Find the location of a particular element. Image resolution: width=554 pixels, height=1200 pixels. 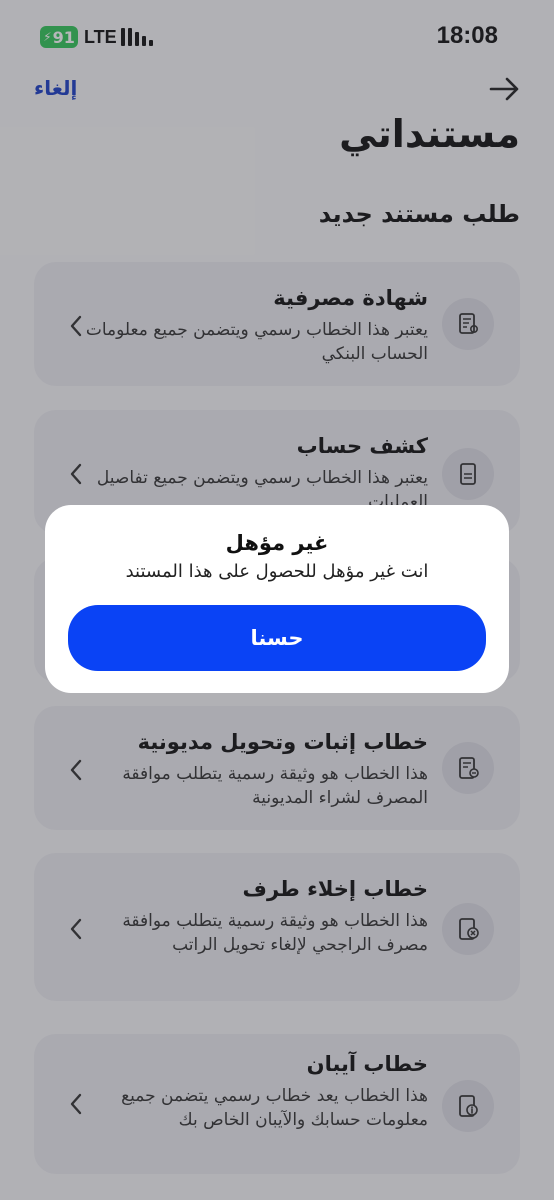

dialog-title: غير مؤهل is located at coordinates (277, 543).